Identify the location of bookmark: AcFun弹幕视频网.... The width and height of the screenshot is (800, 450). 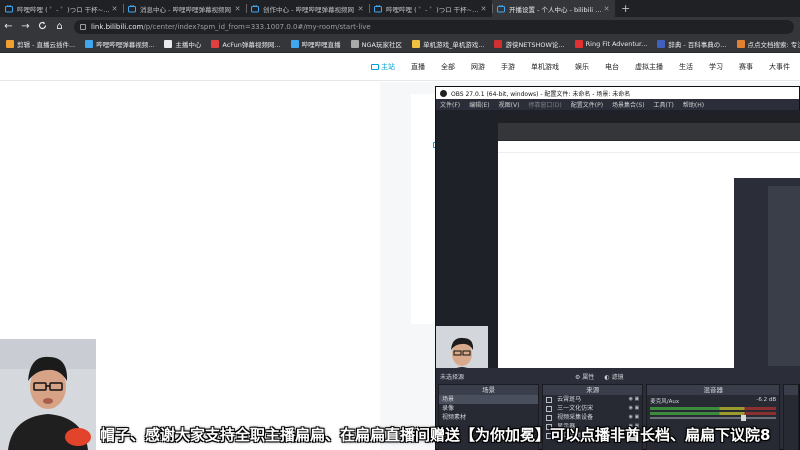
(246, 44).